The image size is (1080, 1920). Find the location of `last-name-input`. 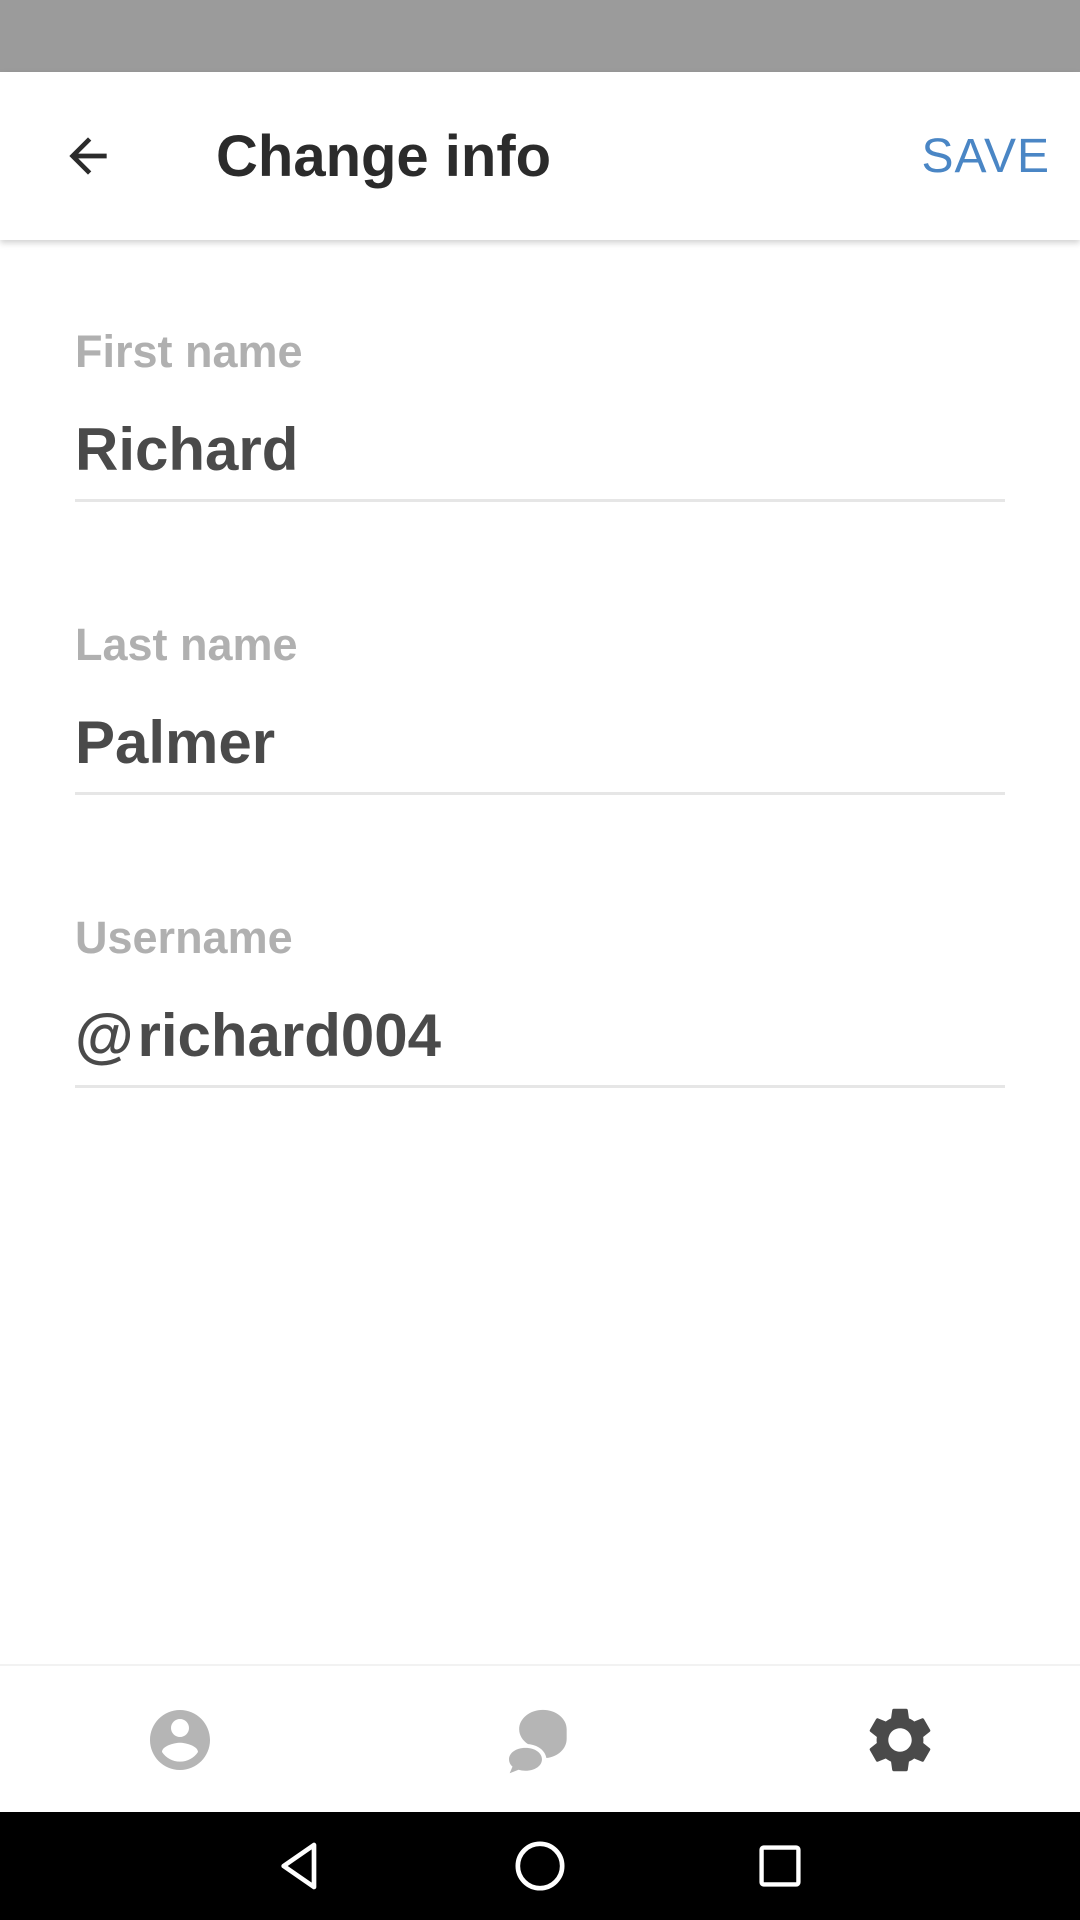

last-name-input is located at coordinates (540, 742).